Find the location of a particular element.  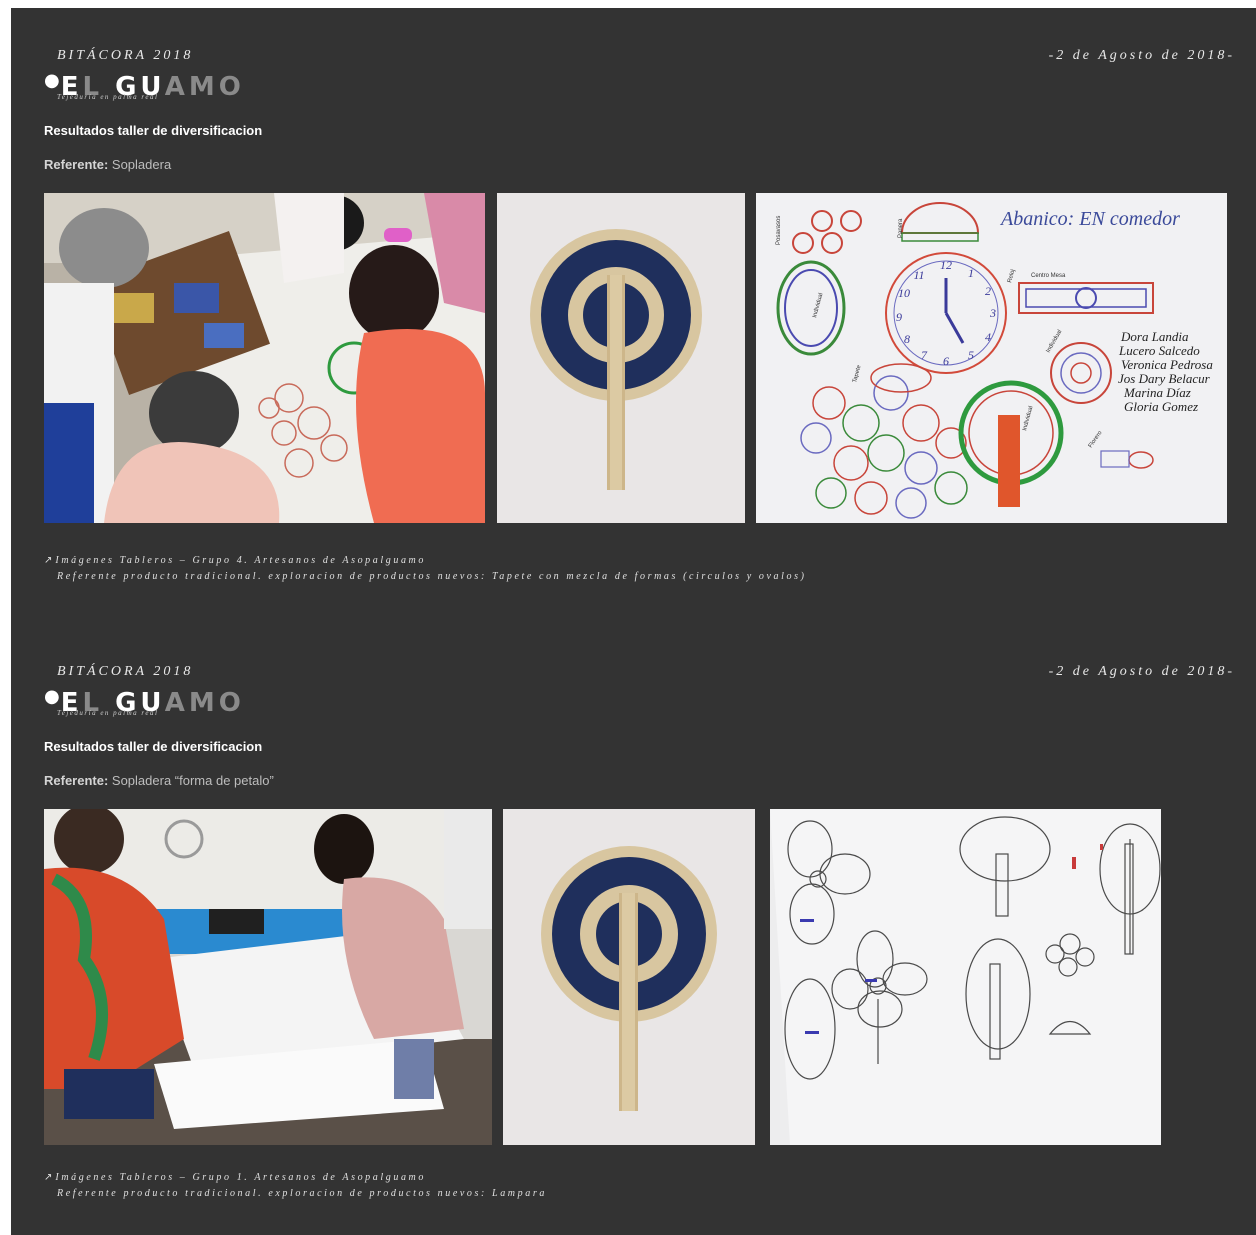

board-name-4: Jos Dary Belacur is located at coordinates (1164, 378).